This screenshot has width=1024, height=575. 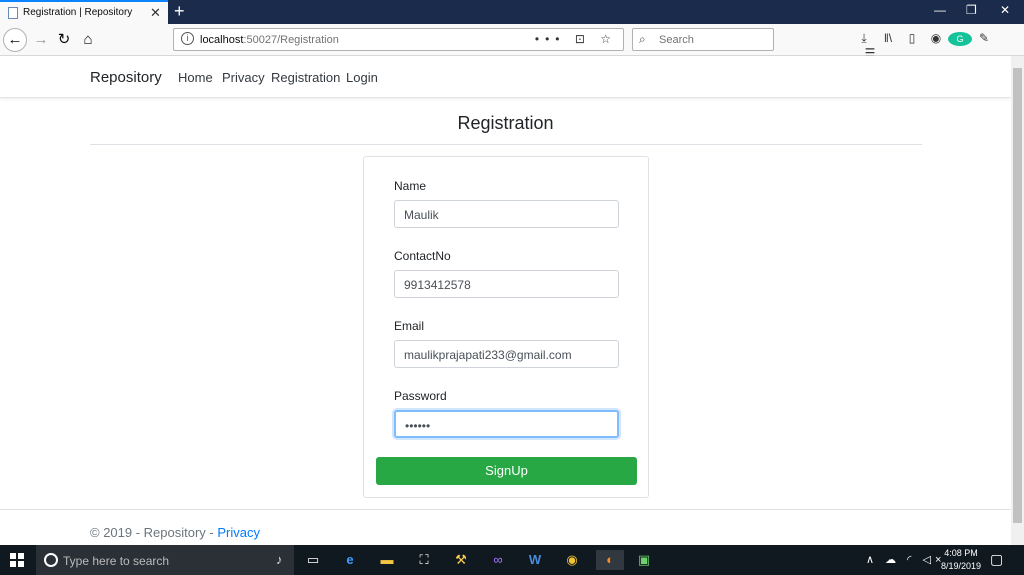 What do you see at coordinates (222, 40) in the screenshot?
I see `url-host: localhost` at bounding box center [222, 40].